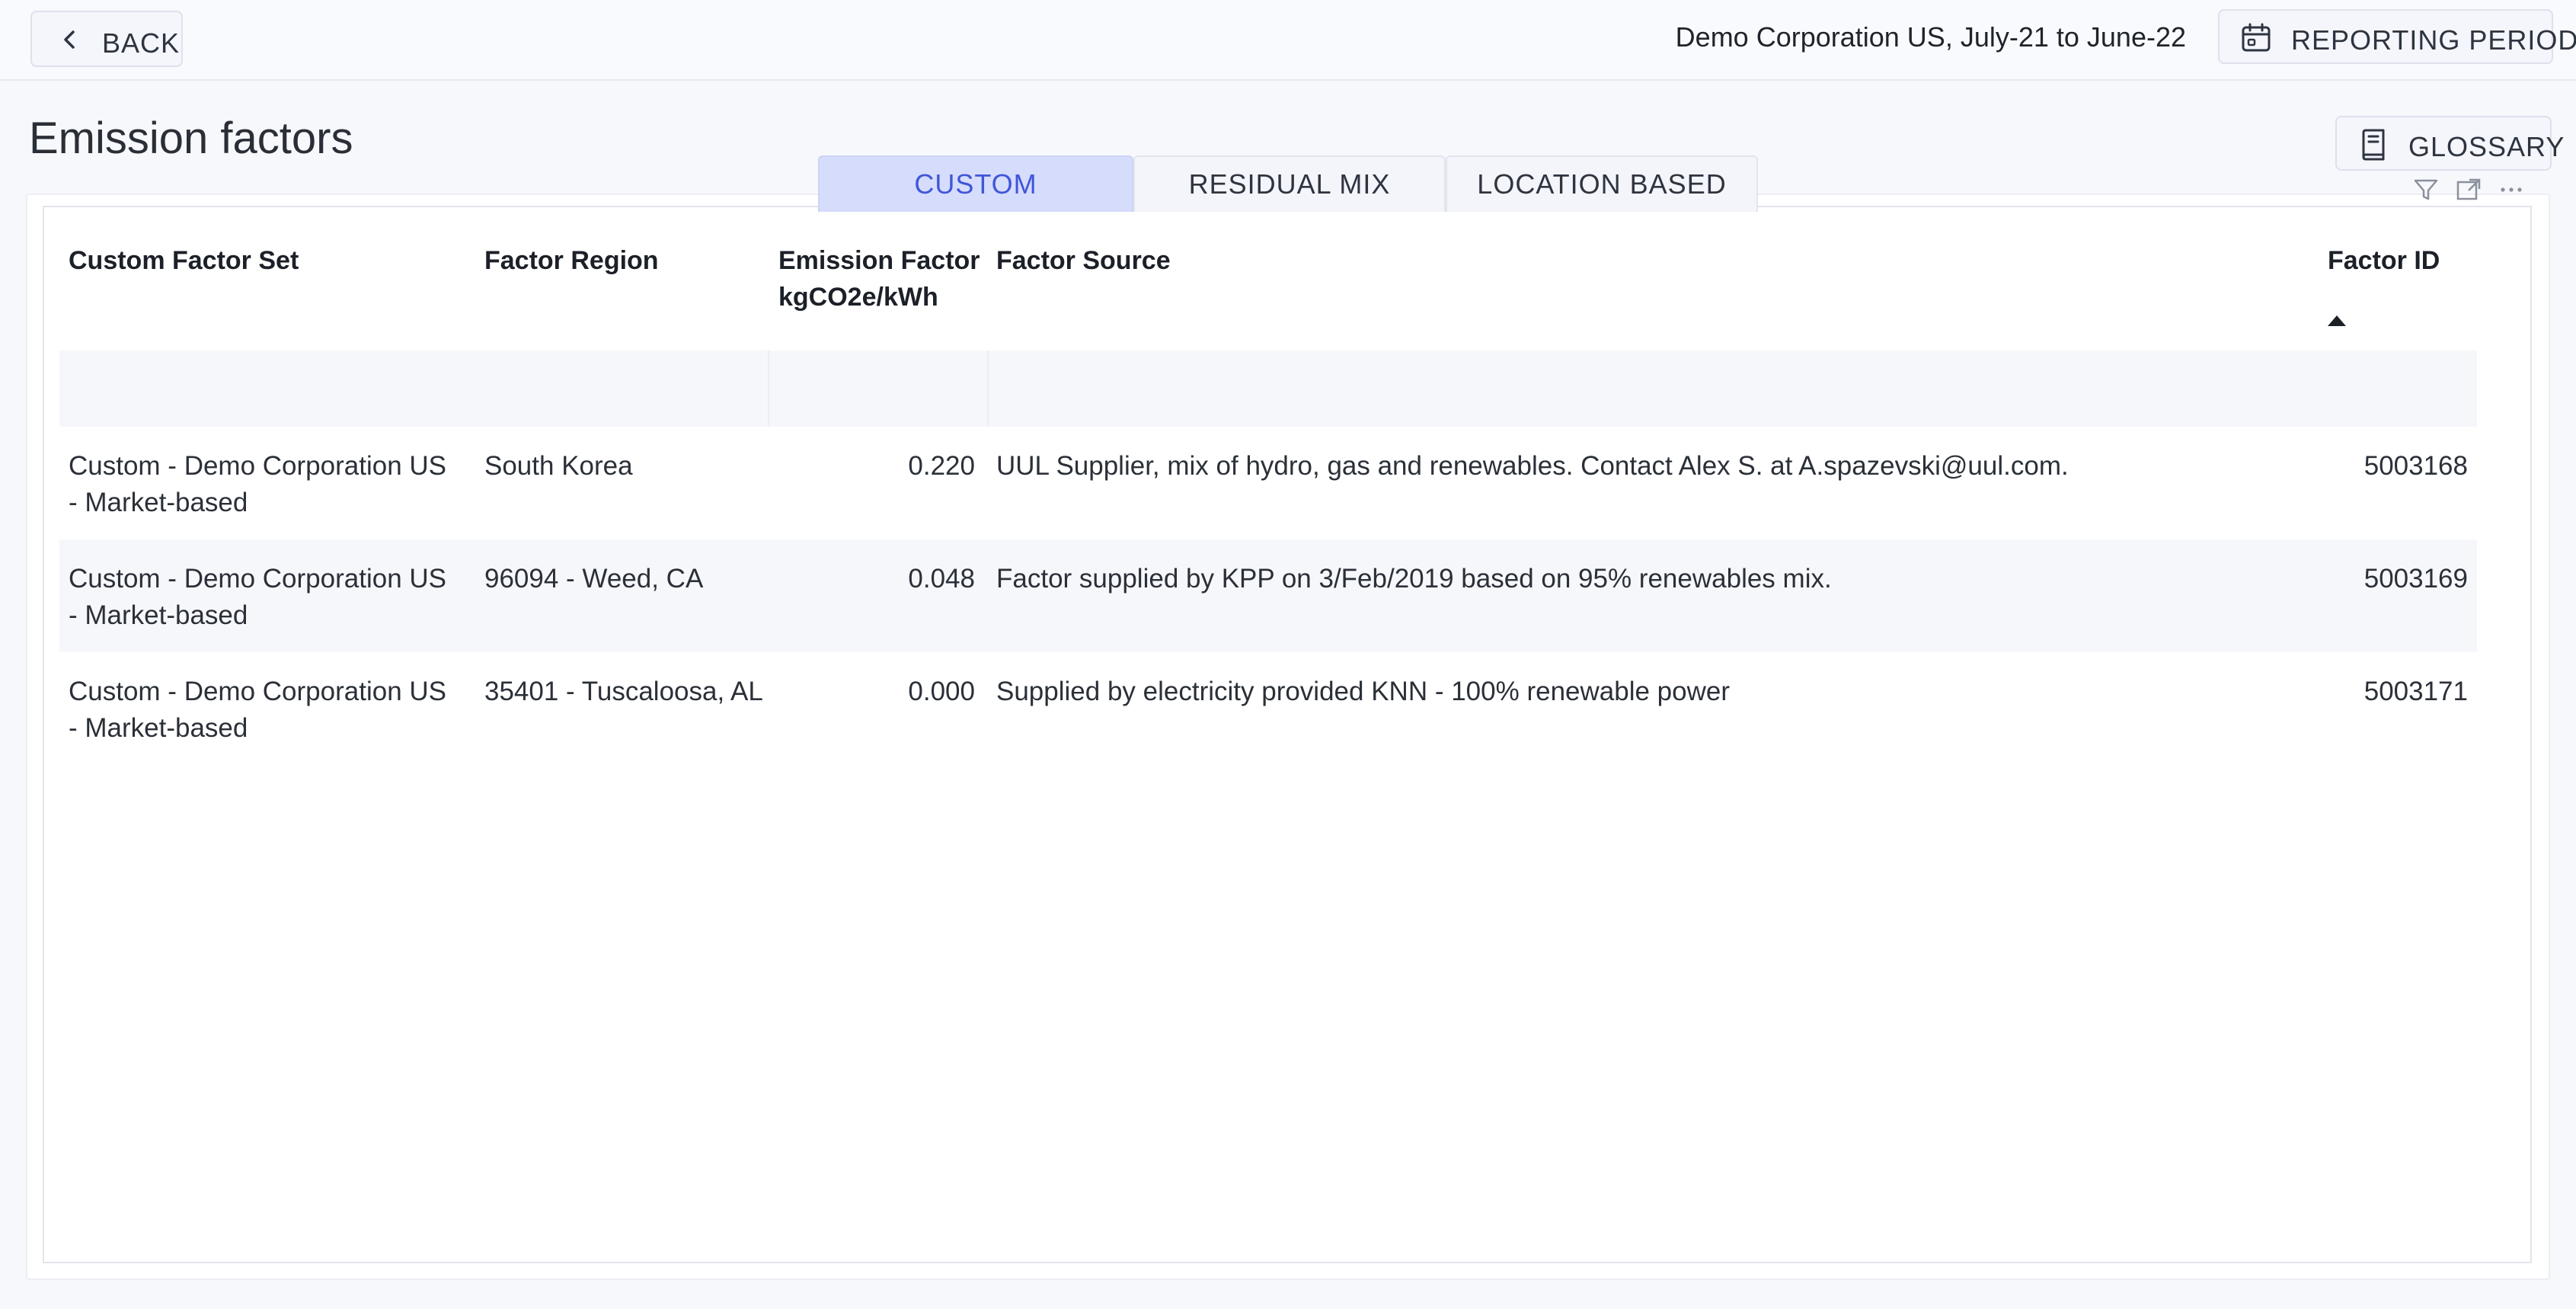 The image size is (2576, 1309). I want to click on glossary-button: GLOSSARY, so click(2449, 143).